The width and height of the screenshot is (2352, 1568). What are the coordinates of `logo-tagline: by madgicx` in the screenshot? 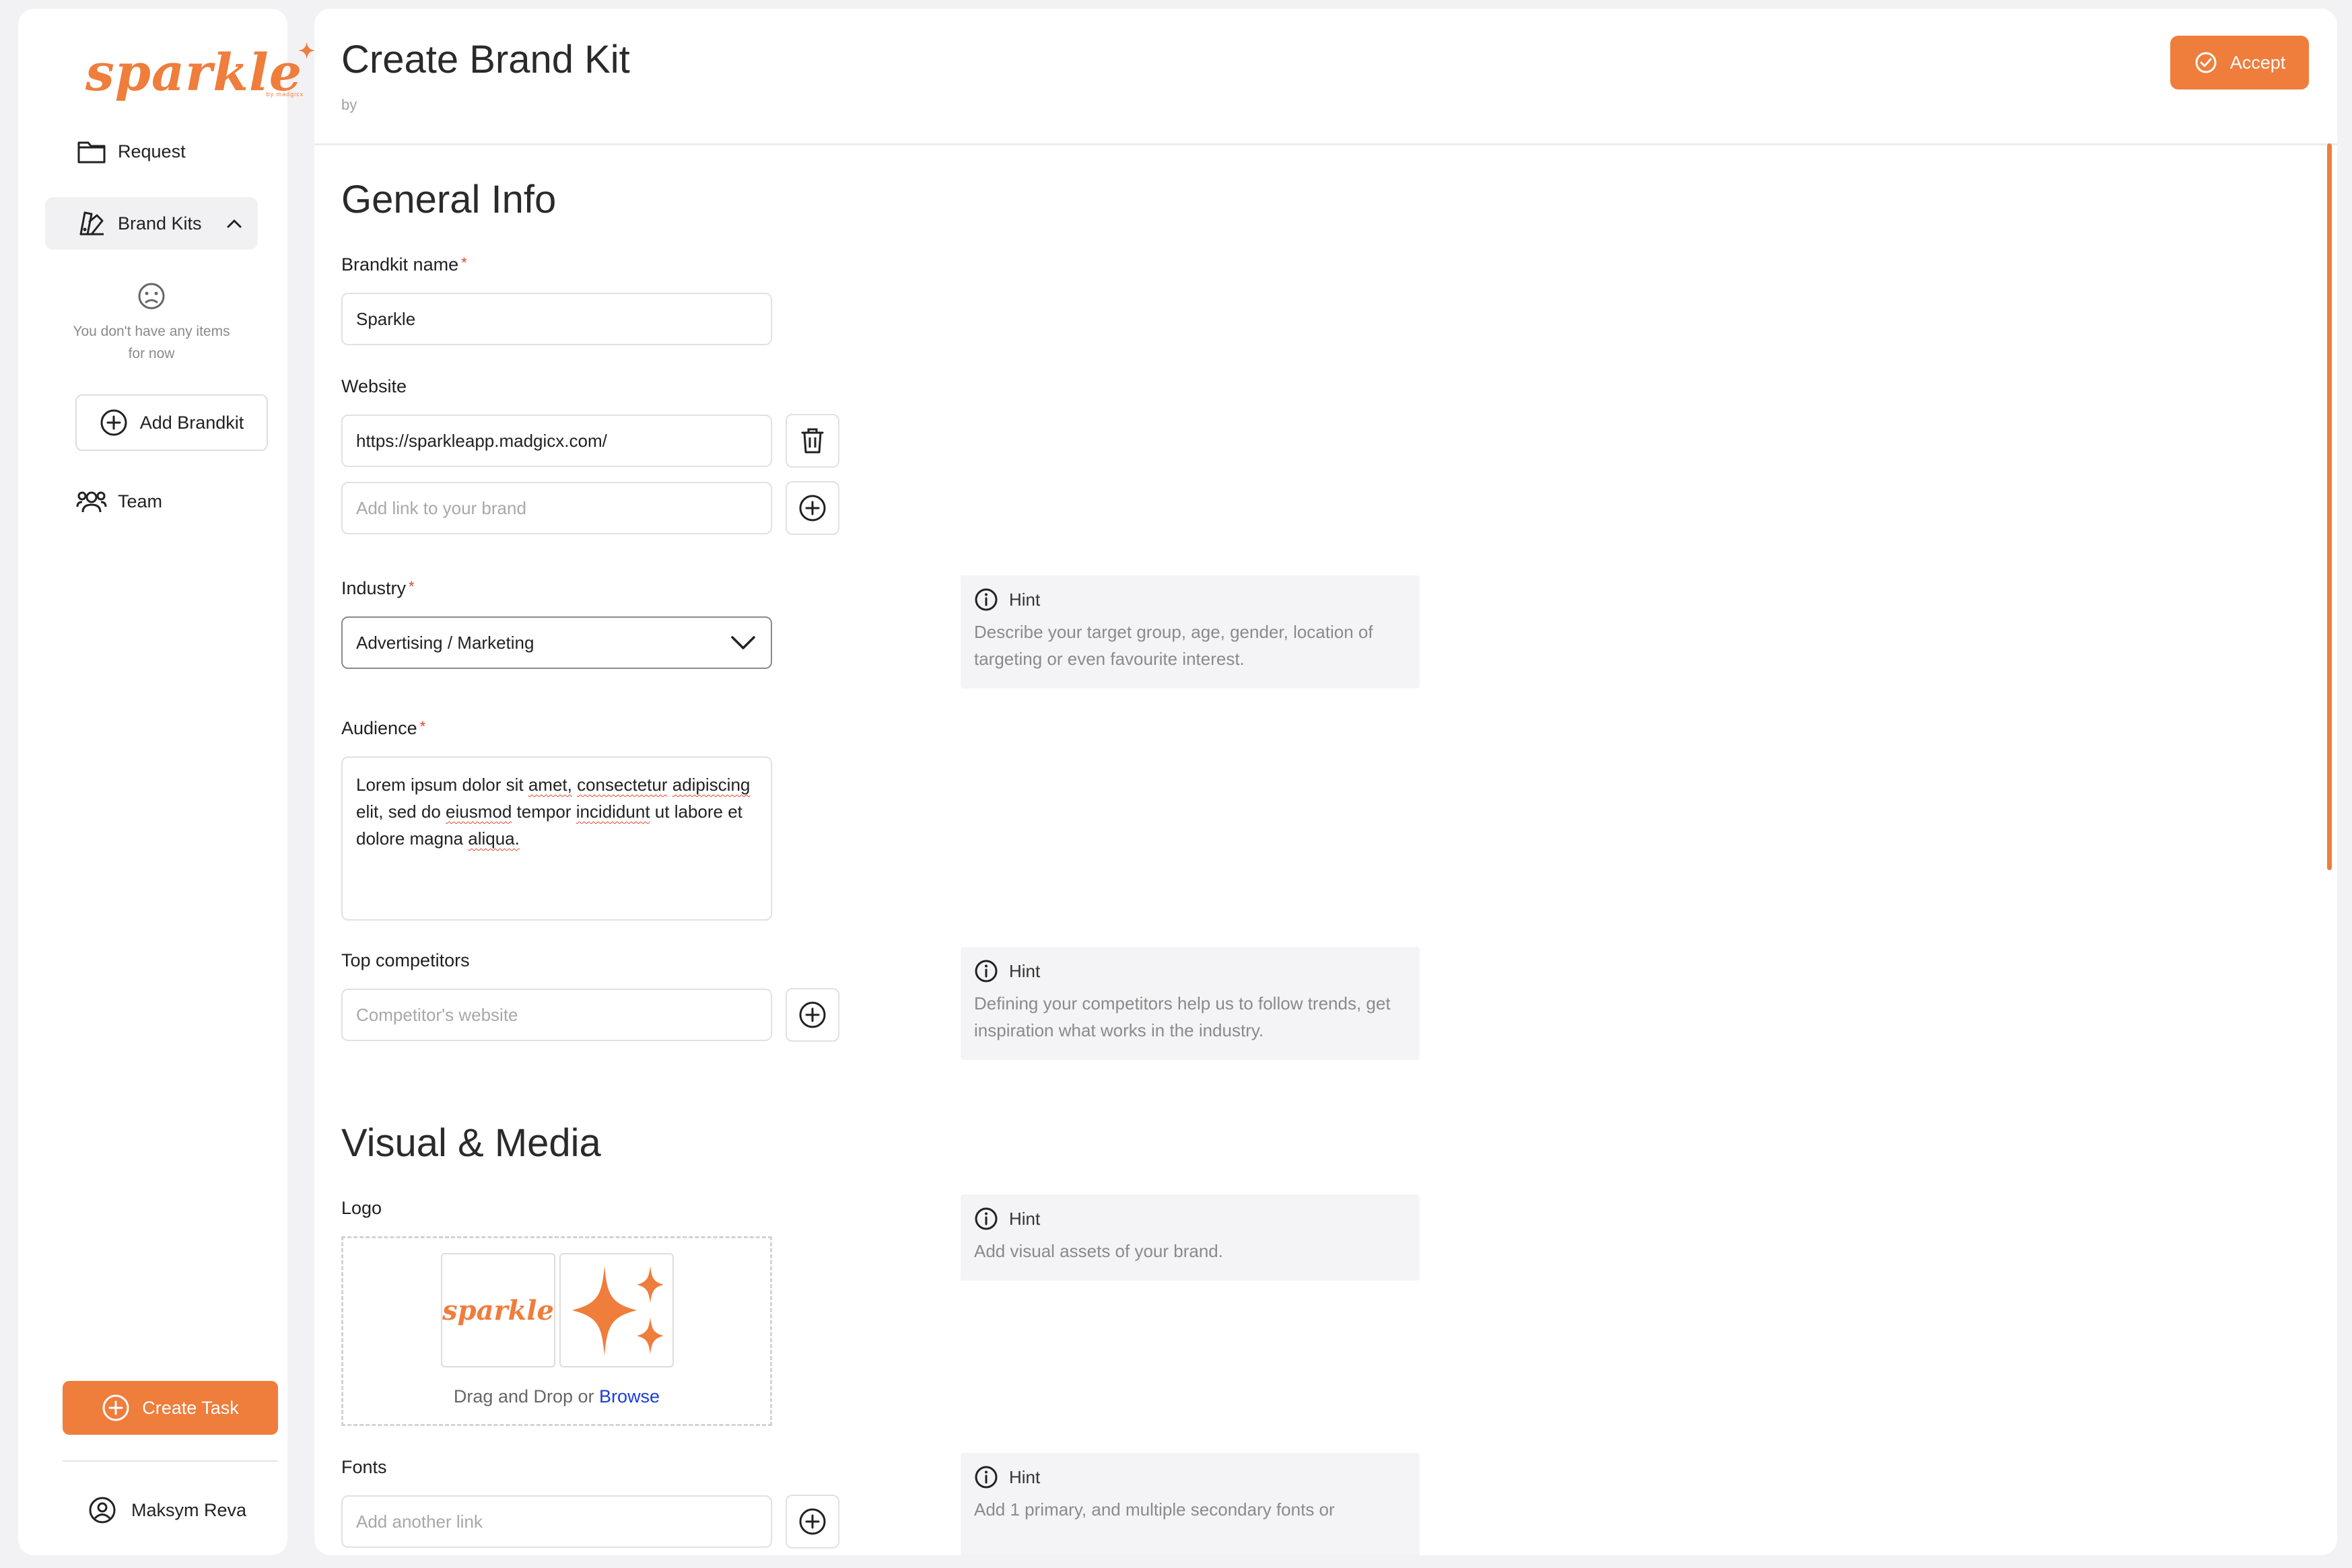 It's located at (285, 94).